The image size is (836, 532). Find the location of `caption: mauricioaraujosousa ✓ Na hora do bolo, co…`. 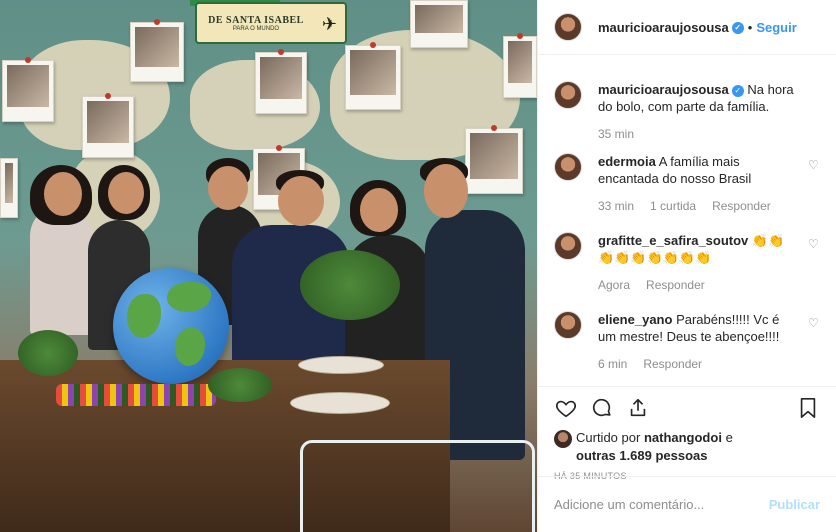

caption: mauricioaraujosousa ✓ Na hora do bolo, co… is located at coordinates (687, 111).